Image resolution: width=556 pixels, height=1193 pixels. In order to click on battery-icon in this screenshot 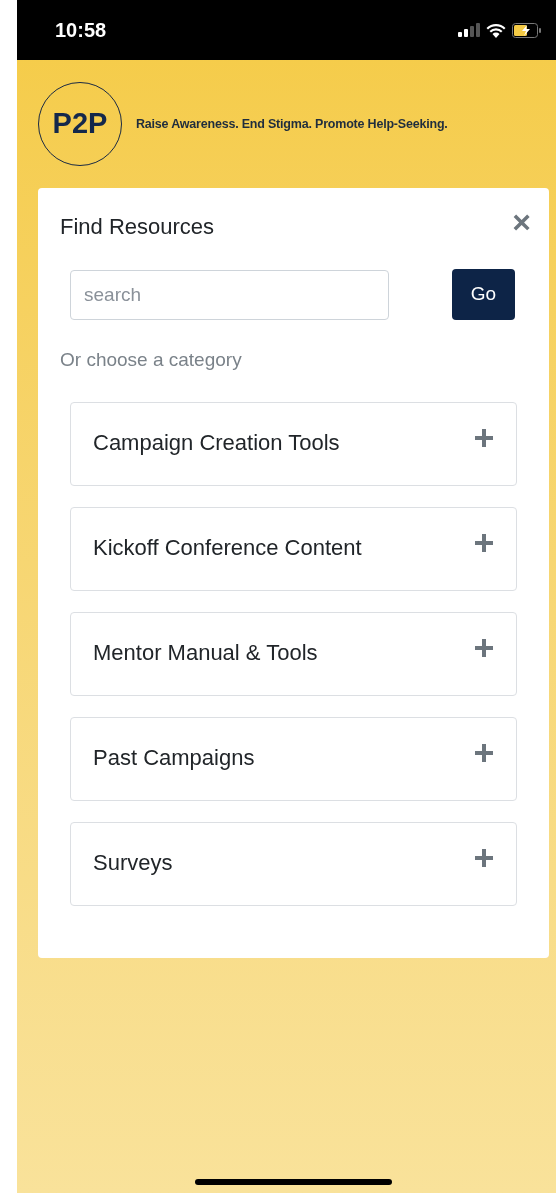, I will do `click(527, 30)`.